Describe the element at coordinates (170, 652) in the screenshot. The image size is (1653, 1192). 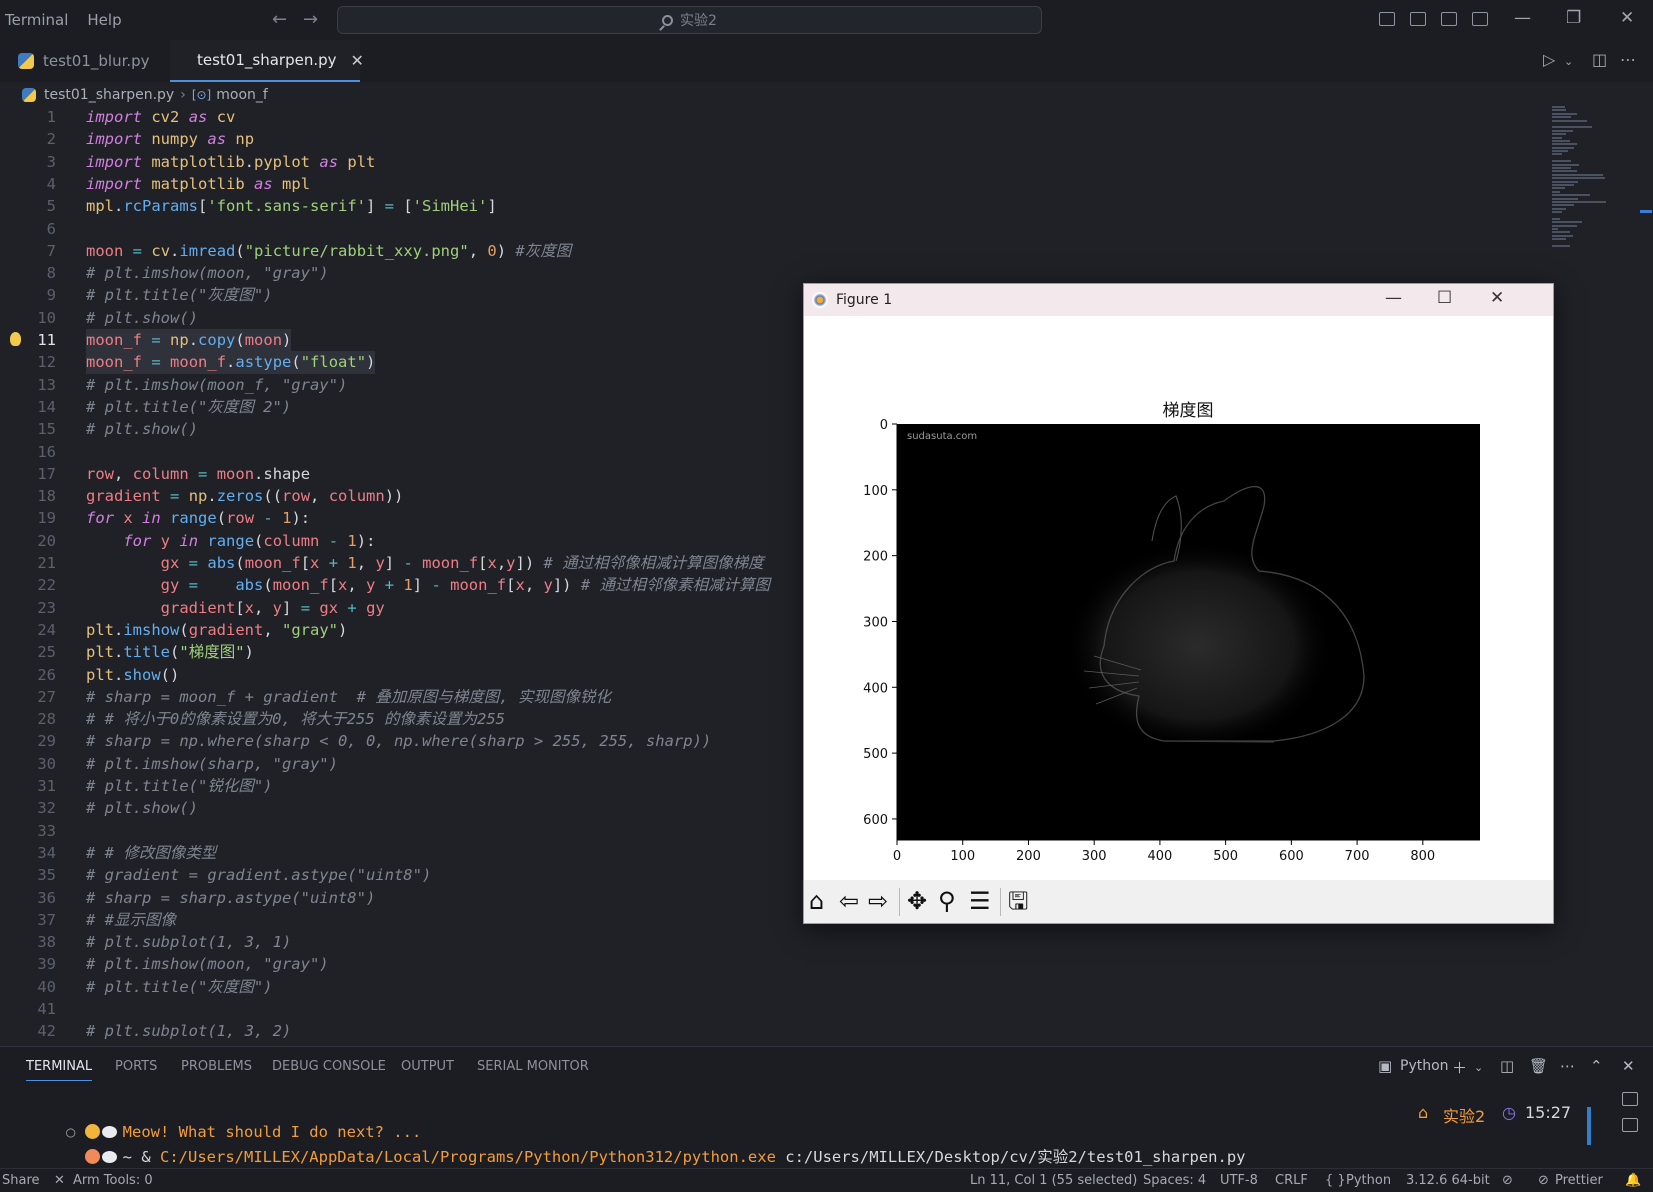
I see `code-text: plt.title("梯度图")` at that location.